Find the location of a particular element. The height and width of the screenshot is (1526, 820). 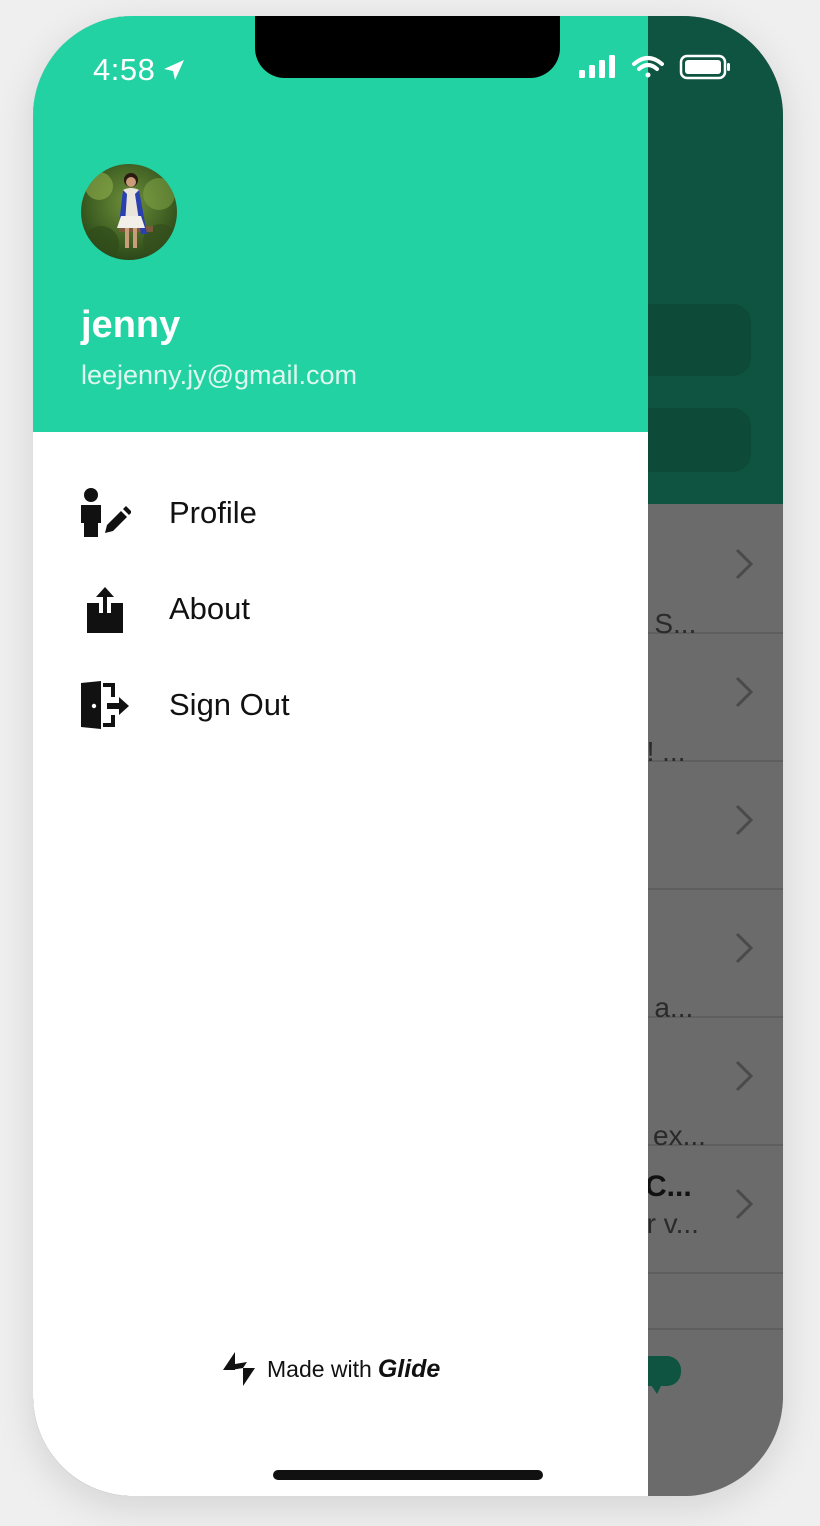

user-name: jenny is located at coordinates (131, 325).